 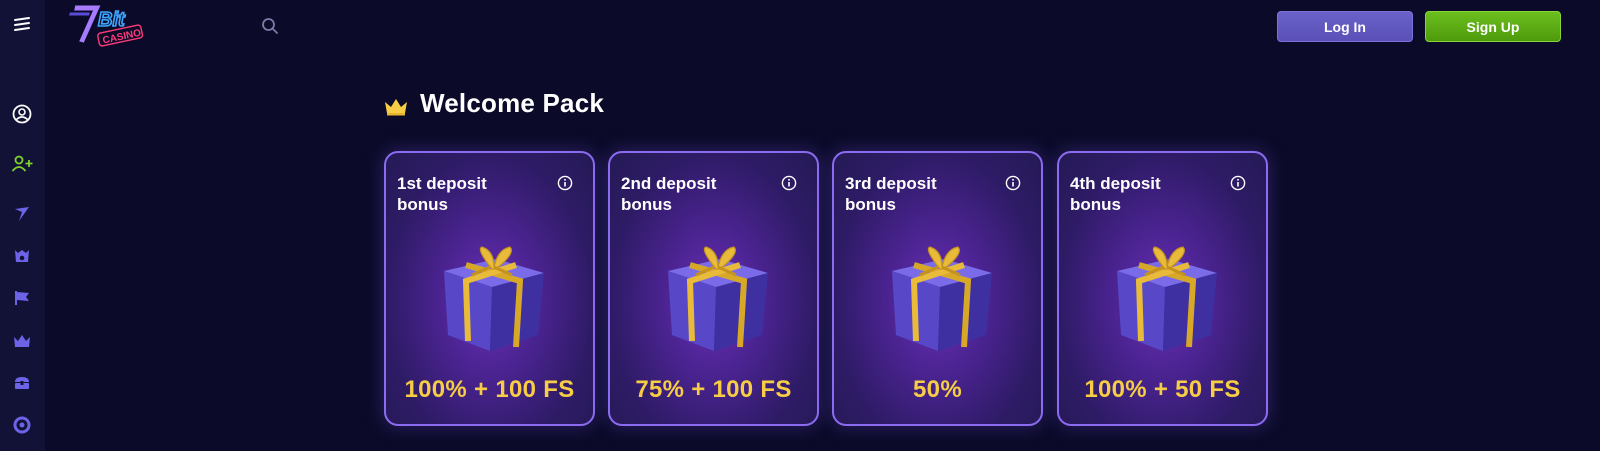 I want to click on card-title: 1st deposit bonus, so click(x=442, y=194).